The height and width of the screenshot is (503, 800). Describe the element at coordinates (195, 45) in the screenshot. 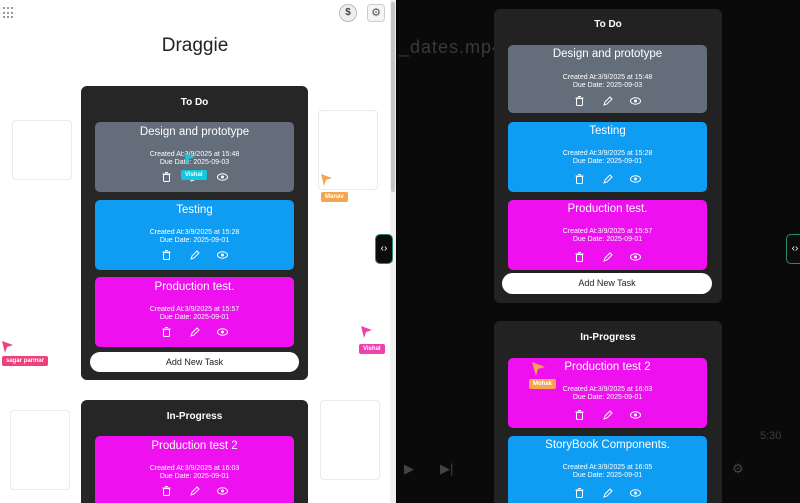

I see `app-title: Draggie` at that location.